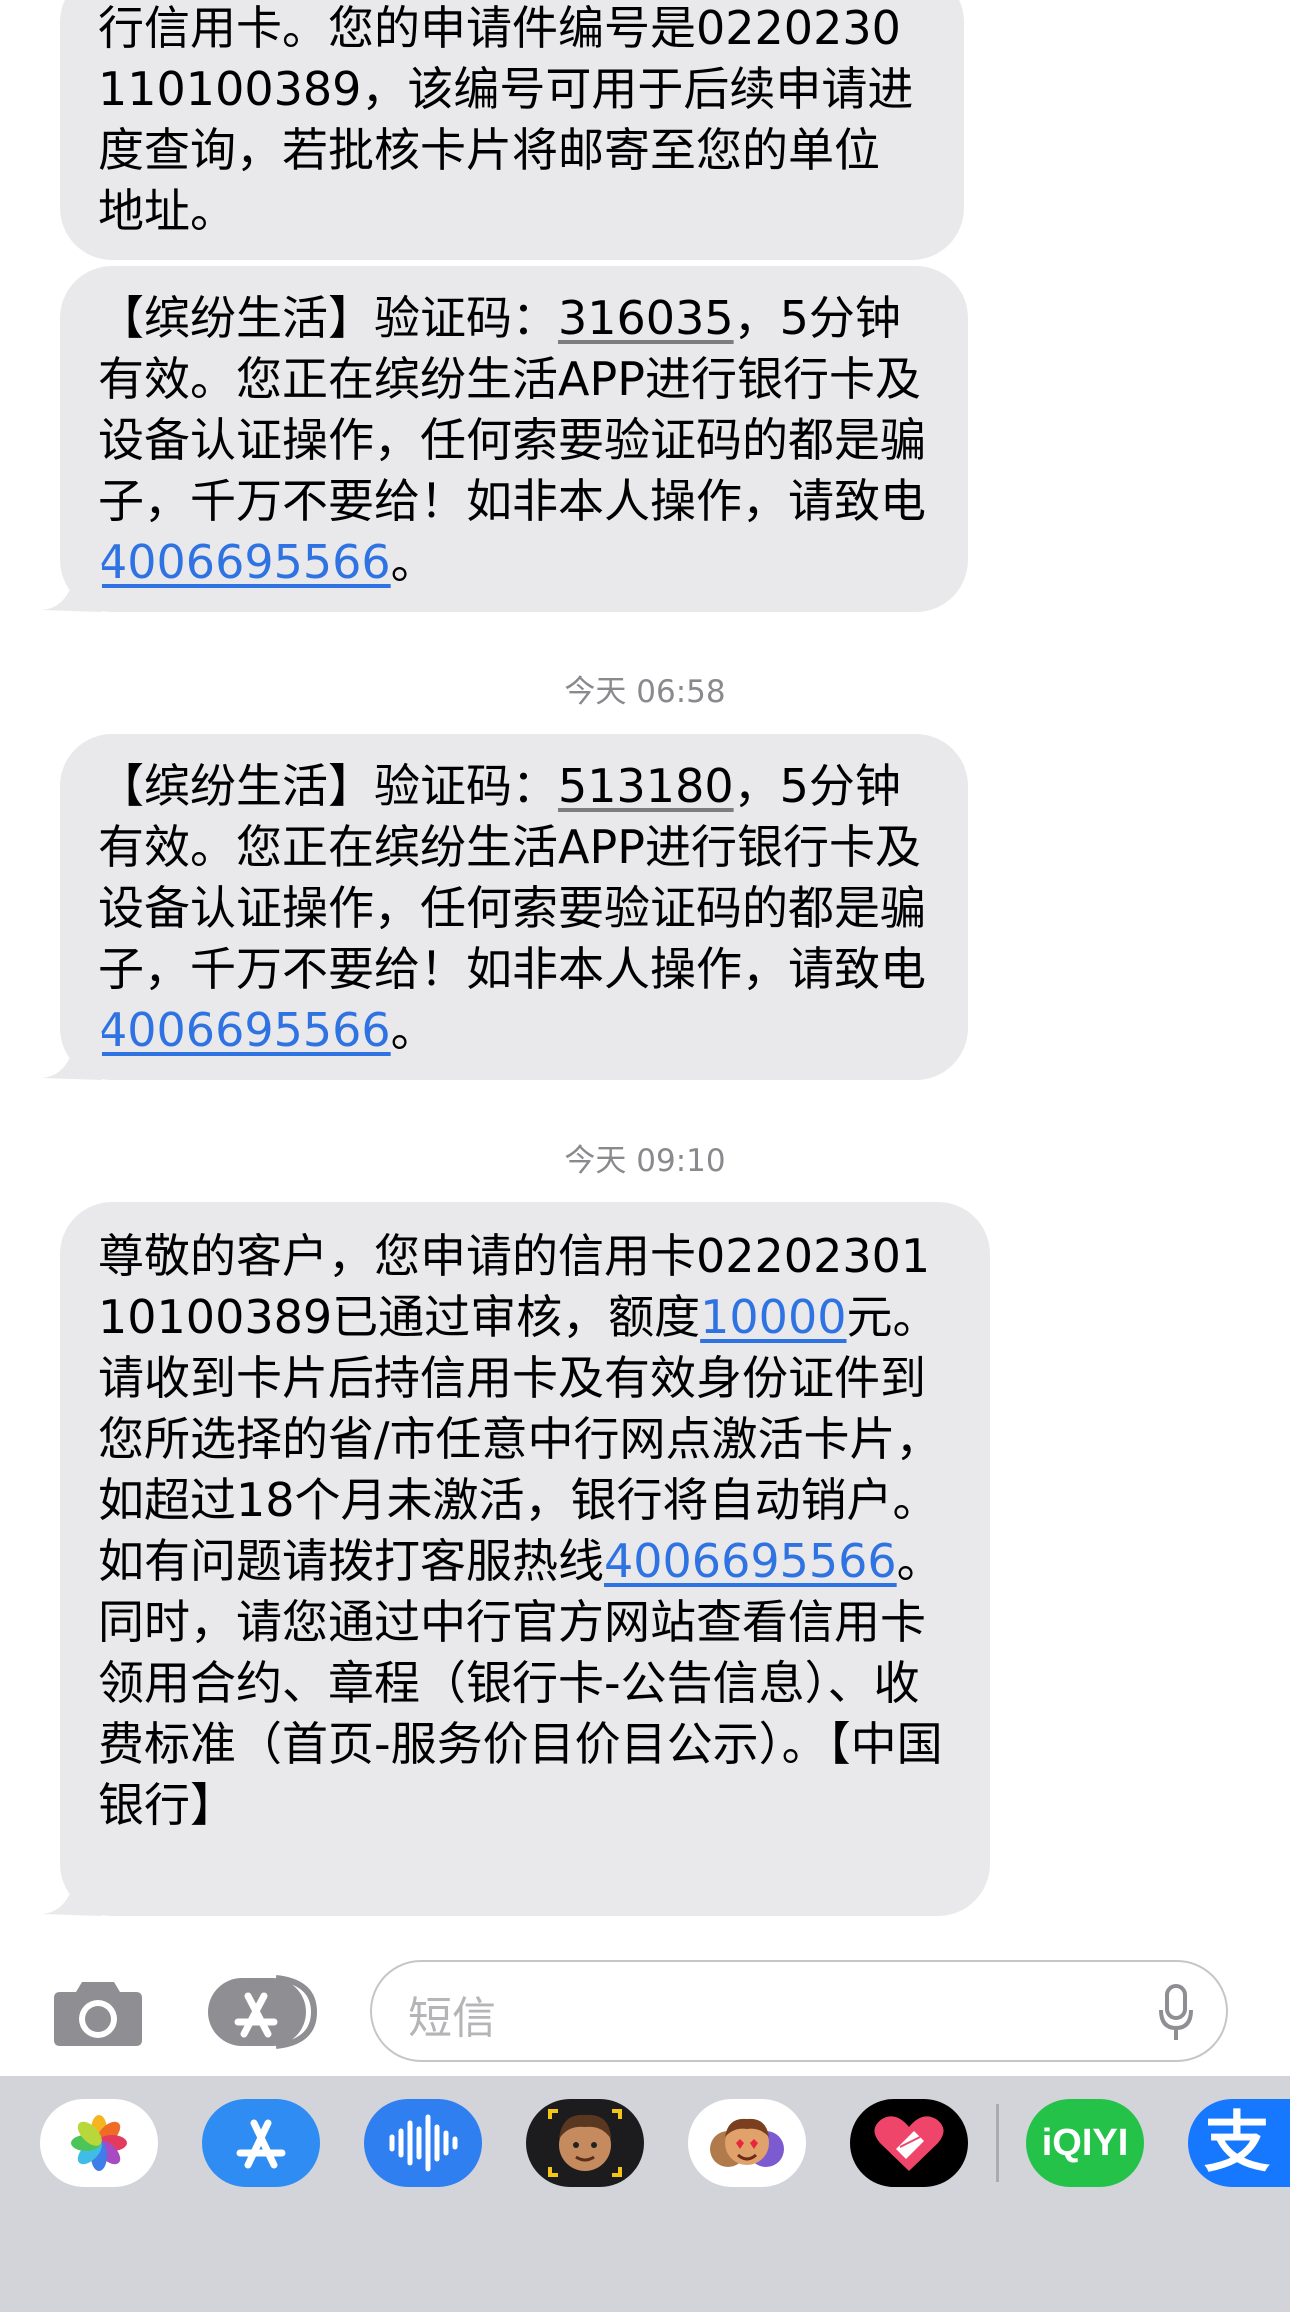 Image resolution: width=1290 pixels, height=2312 pixels. Describe the element at coordinates (645, 692) in the screenshot. I see `timestamp: 今天 06:58` at that location.